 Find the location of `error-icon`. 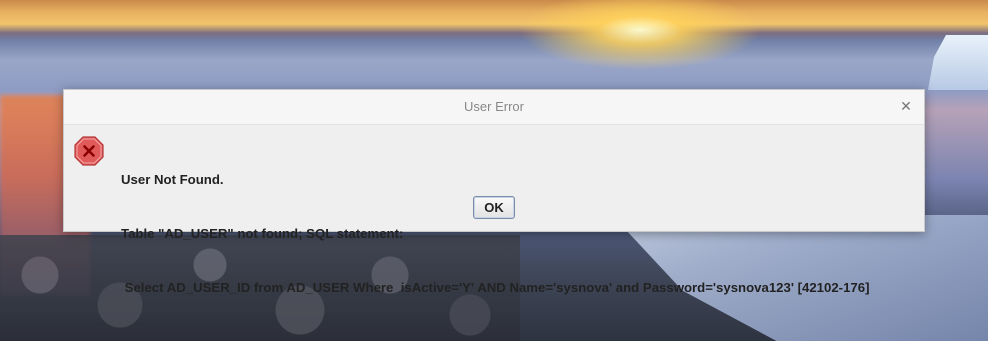

error-icon is located at coordinates (89, 151).